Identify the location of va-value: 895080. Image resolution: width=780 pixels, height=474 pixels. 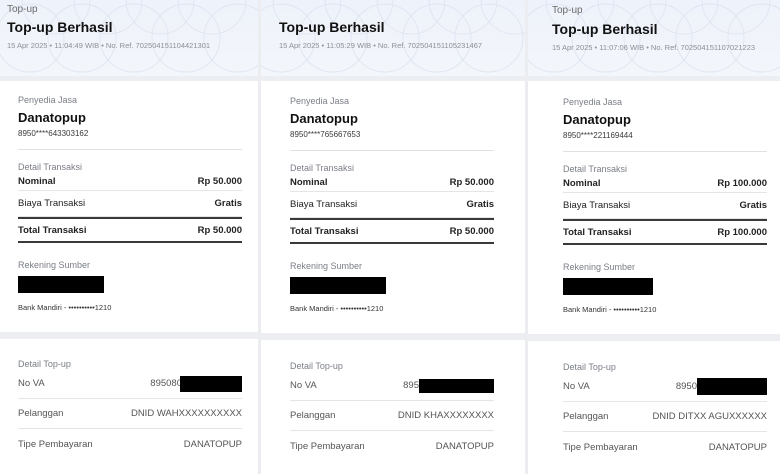
(196, 383).